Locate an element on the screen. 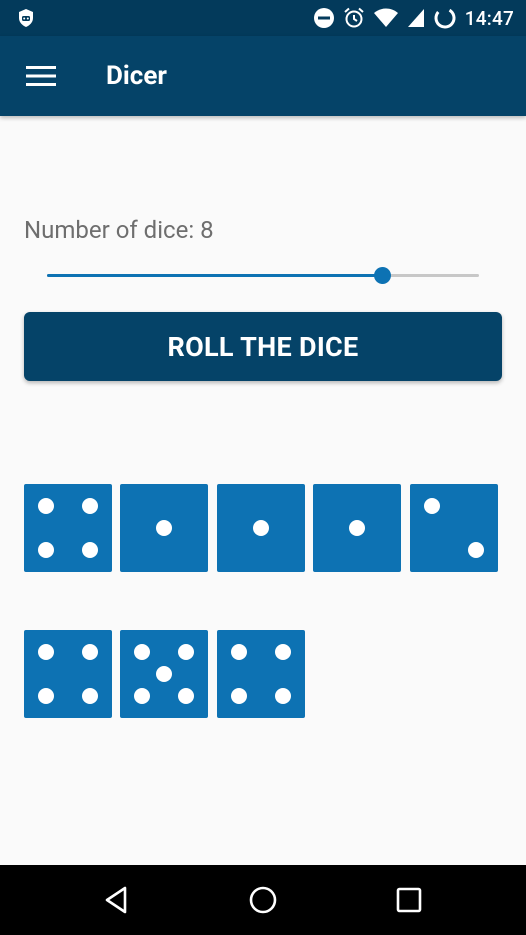  hamburger-menu-icon is located at coordinates (41, 76).